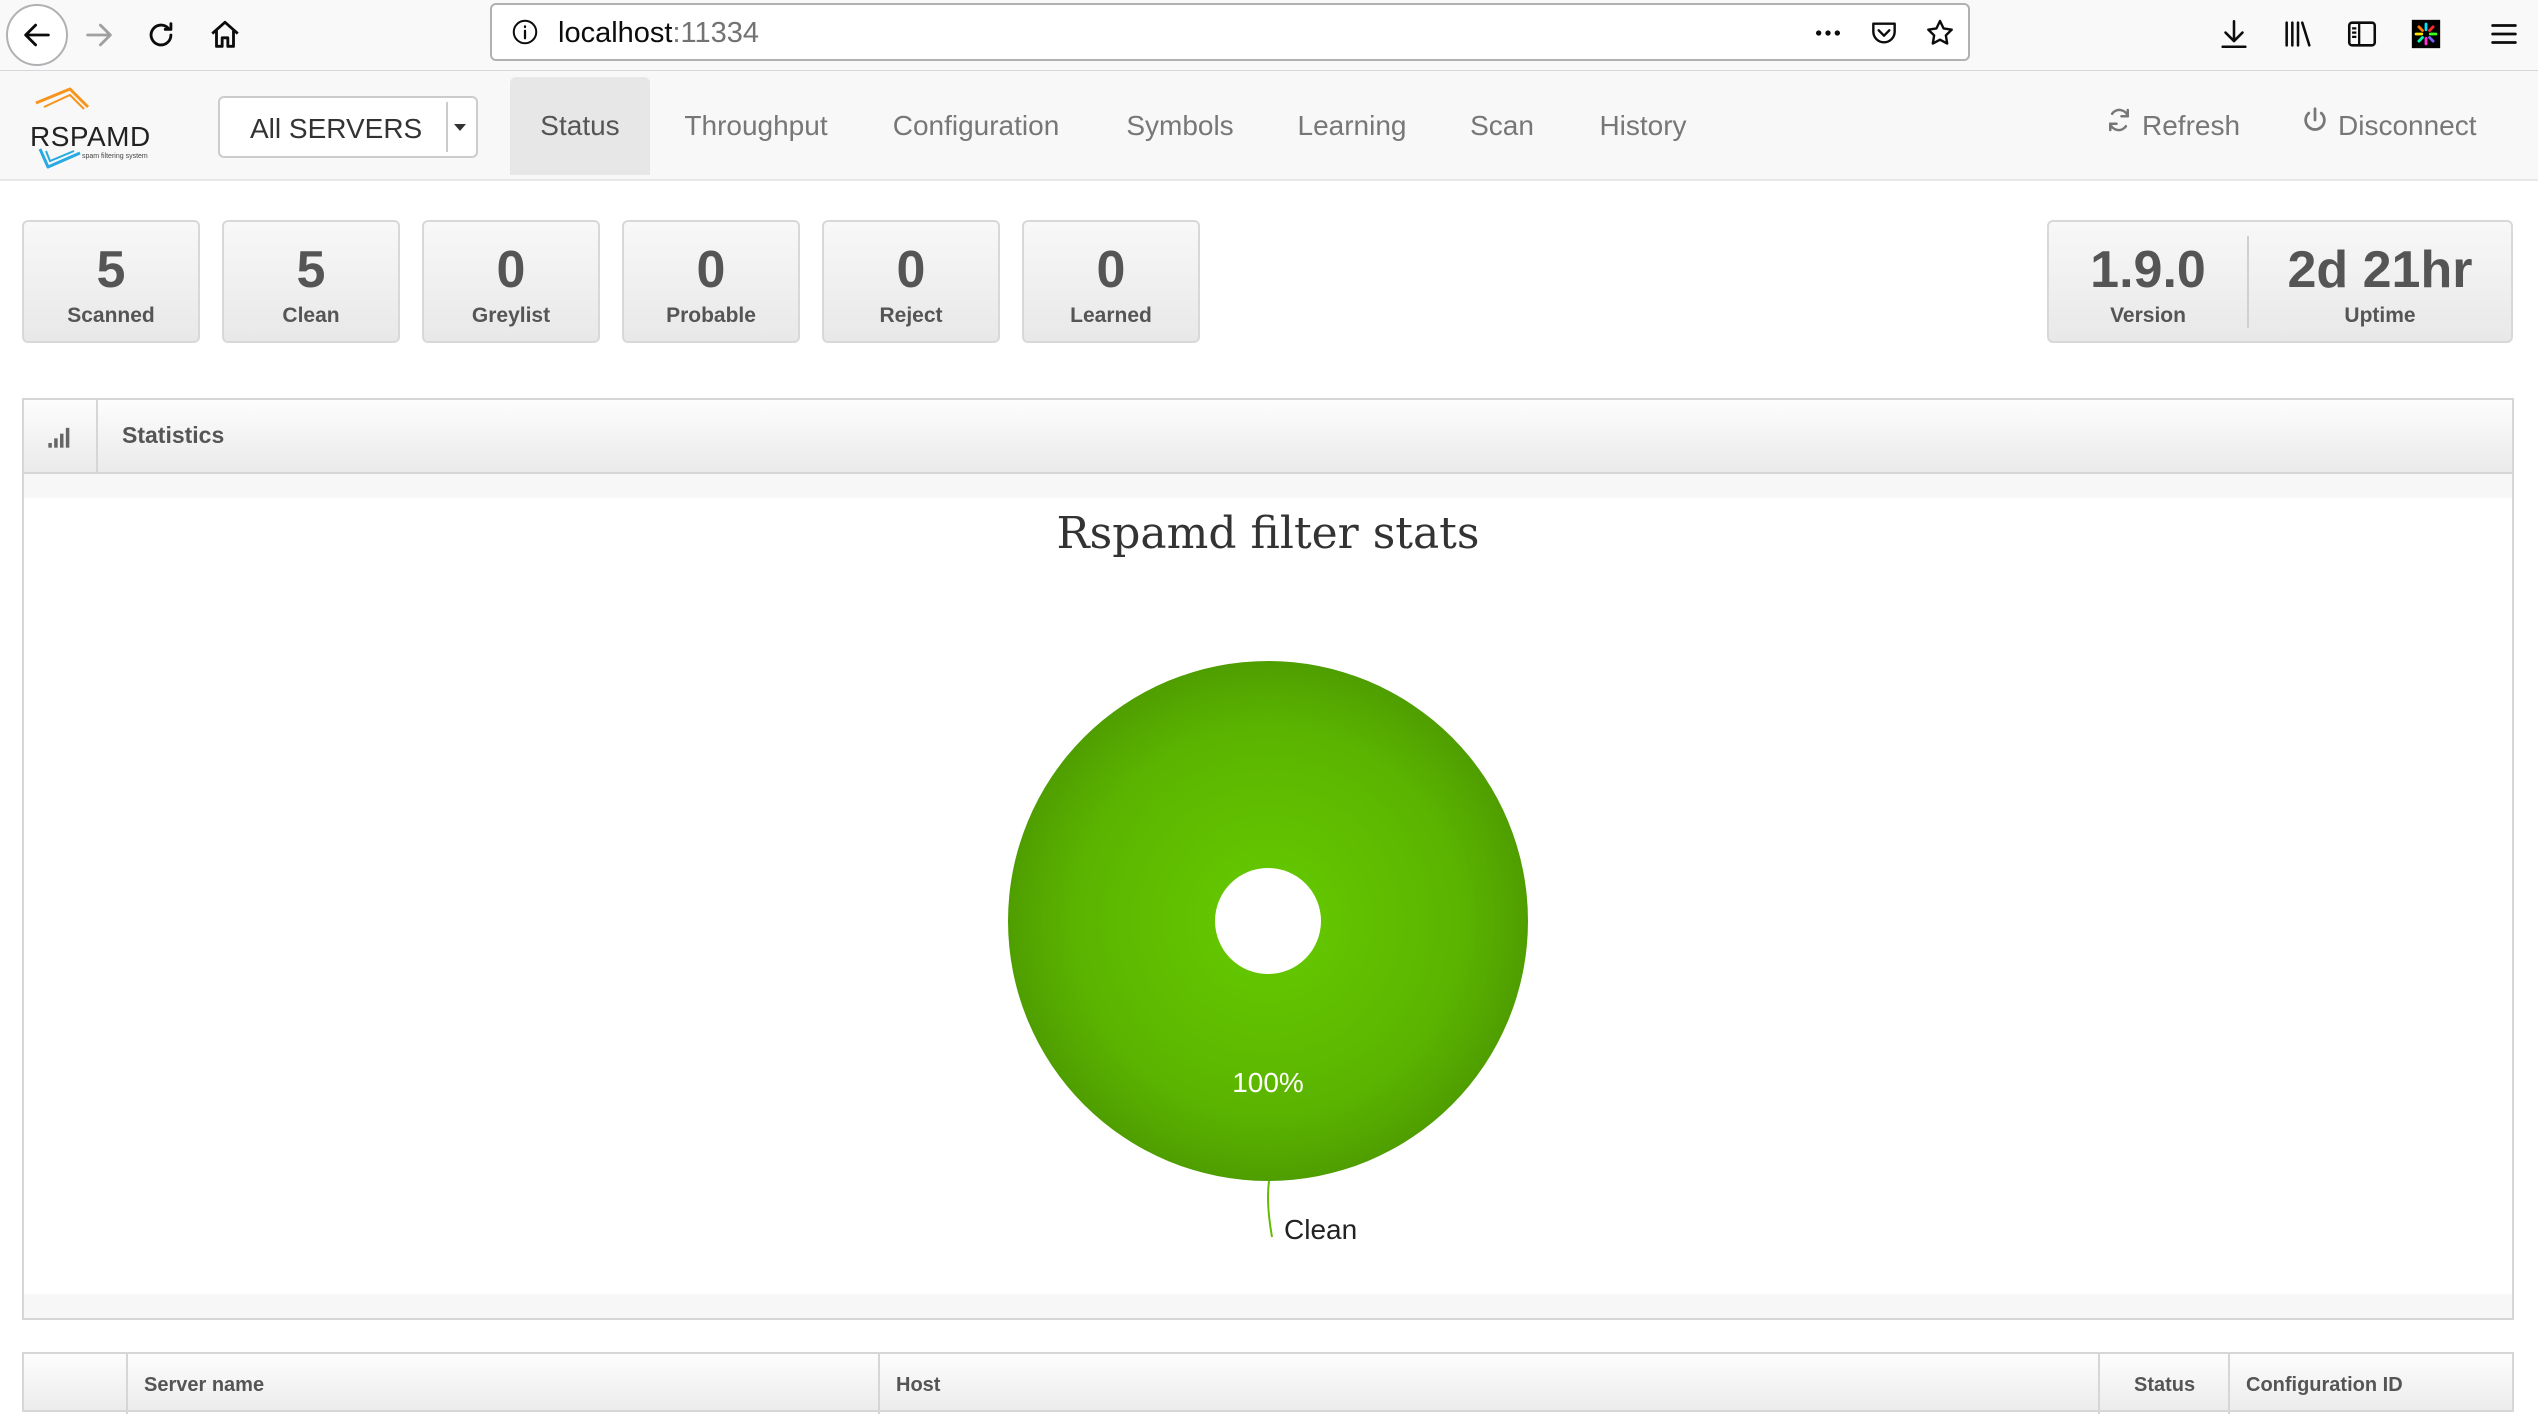 Image resolution: width=2538 pixels, height=1414 pixels. What do you see at coordinates (580, 126) in the screenshot?
I see `tab-status: Status` at bounding box center [580, 126].